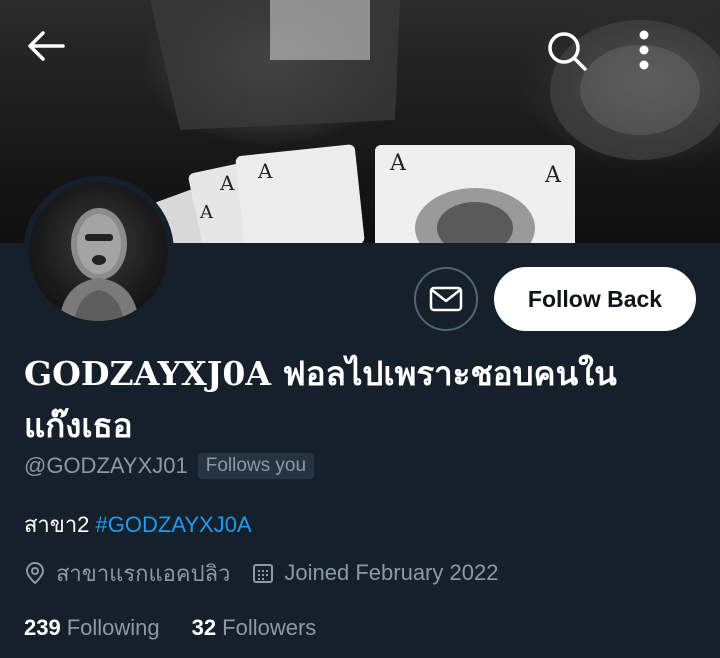 The image size is (720, 658). I want to click on follow-back-button: Follow Back, so click(595, 299).